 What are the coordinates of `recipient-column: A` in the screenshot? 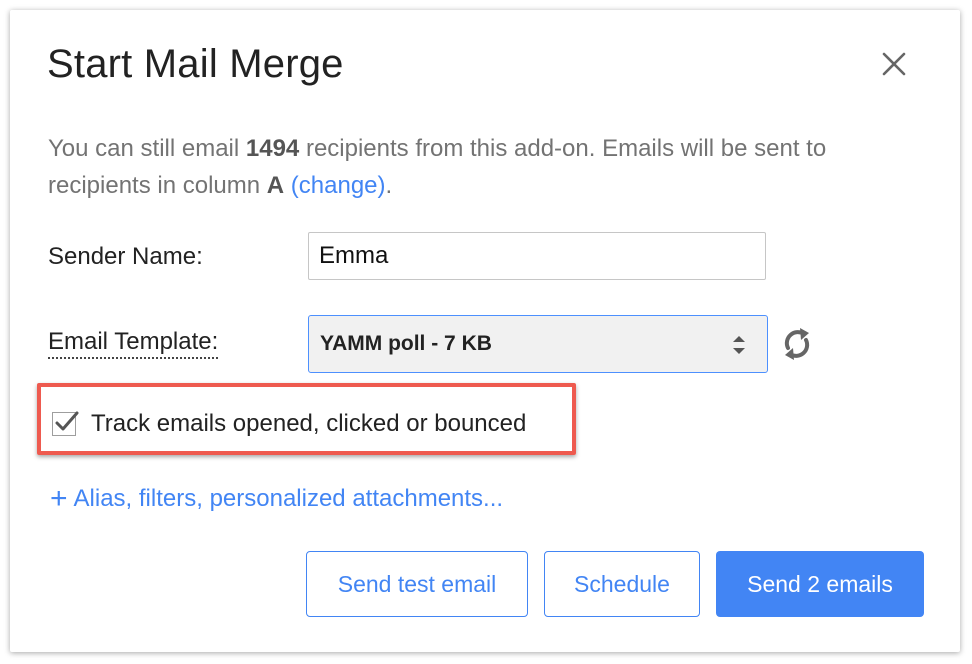 It's located at (275, 185).